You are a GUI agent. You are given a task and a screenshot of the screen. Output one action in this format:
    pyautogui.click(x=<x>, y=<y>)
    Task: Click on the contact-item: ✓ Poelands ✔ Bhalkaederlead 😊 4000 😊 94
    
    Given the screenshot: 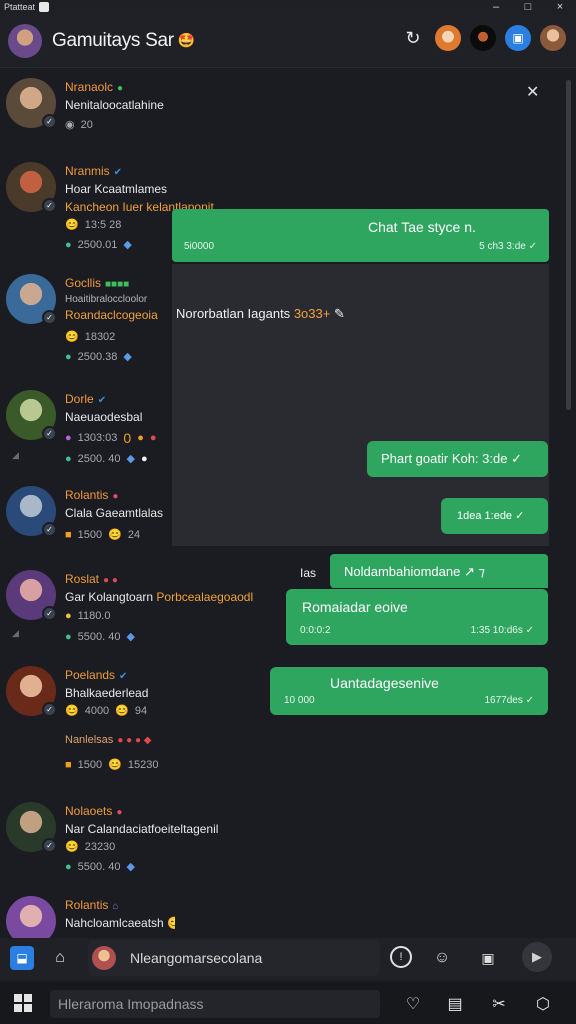 What is the action you would take?
    pyautogui.click(x=87, y=696)
    